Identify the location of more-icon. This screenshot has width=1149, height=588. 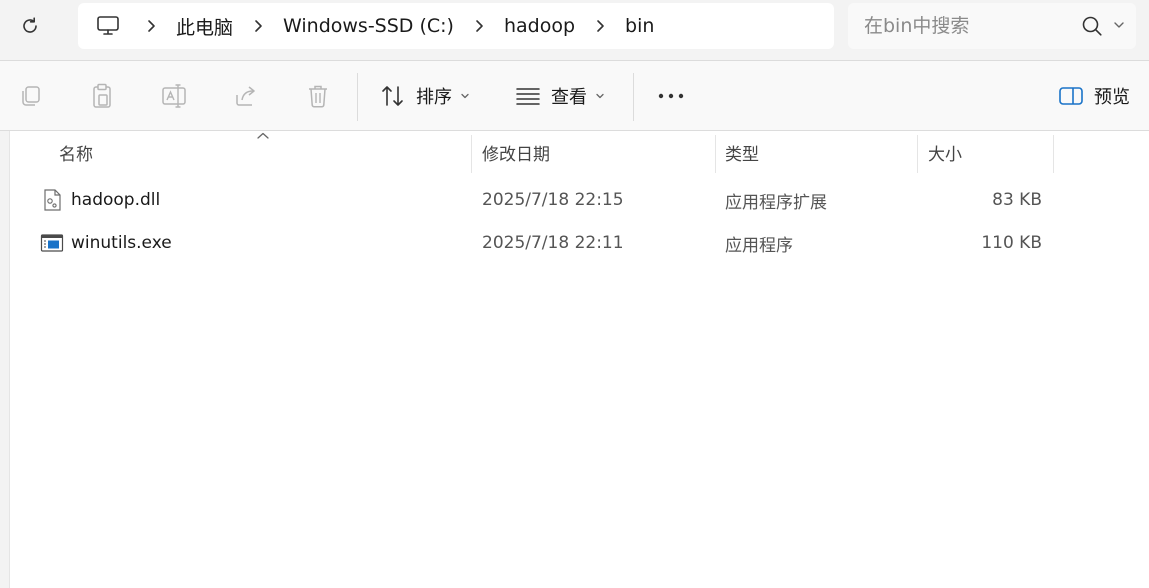
(671, 96).